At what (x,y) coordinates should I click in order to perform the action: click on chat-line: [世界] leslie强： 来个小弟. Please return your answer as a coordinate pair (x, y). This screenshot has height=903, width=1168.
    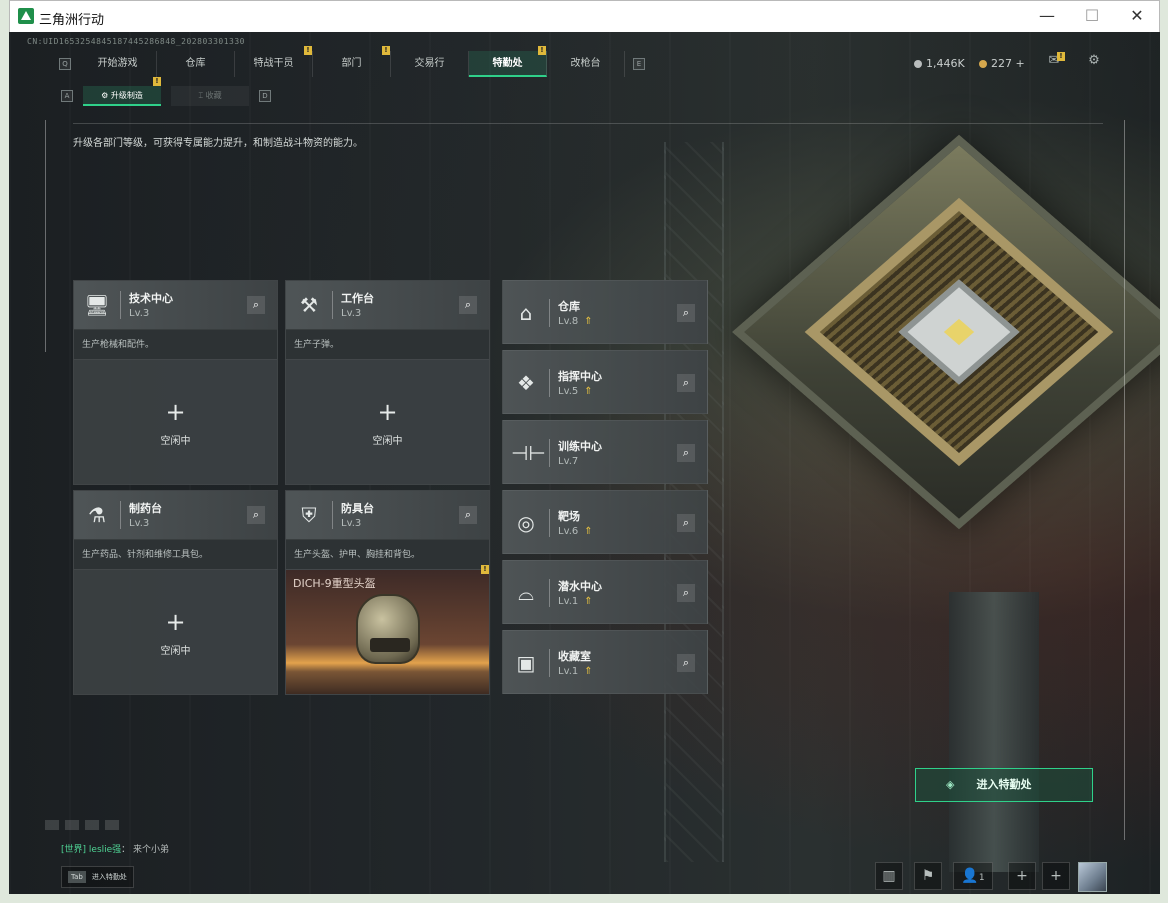
    Looking at the image, I should click on (115, 848).